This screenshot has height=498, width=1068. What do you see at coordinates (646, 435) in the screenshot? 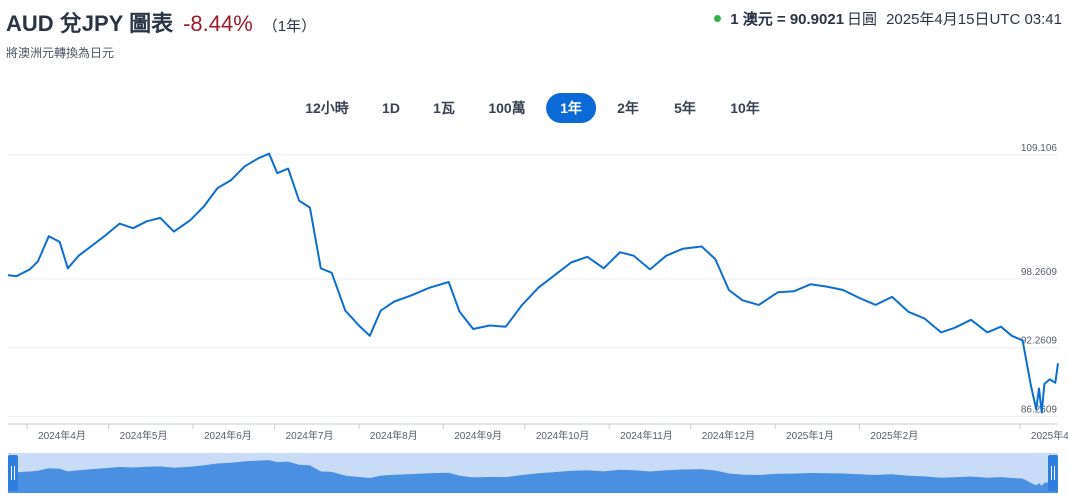
I see `x-tick-label: 2024年11月` at bounding box center [646, 435].